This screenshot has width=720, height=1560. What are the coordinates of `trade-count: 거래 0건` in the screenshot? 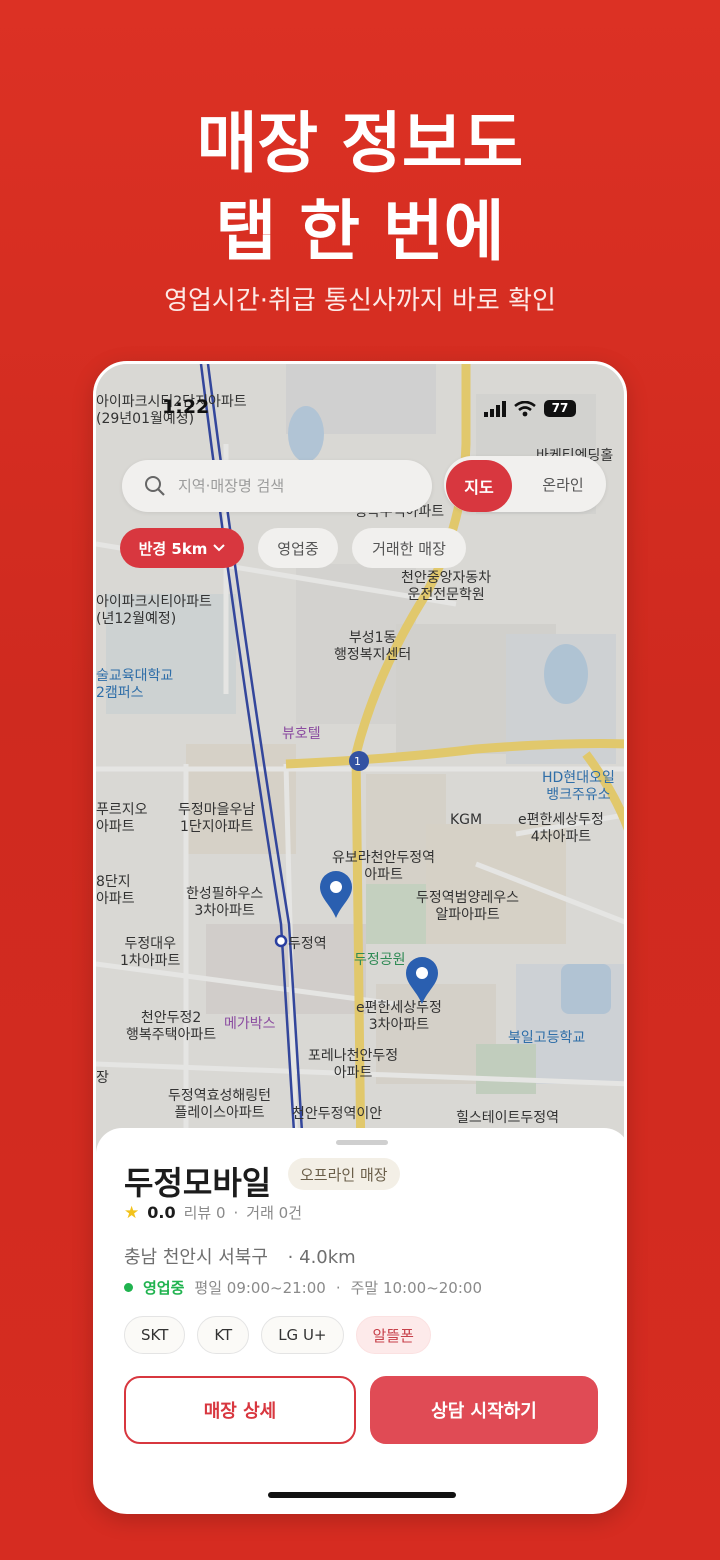 It's located at (274, 1213).